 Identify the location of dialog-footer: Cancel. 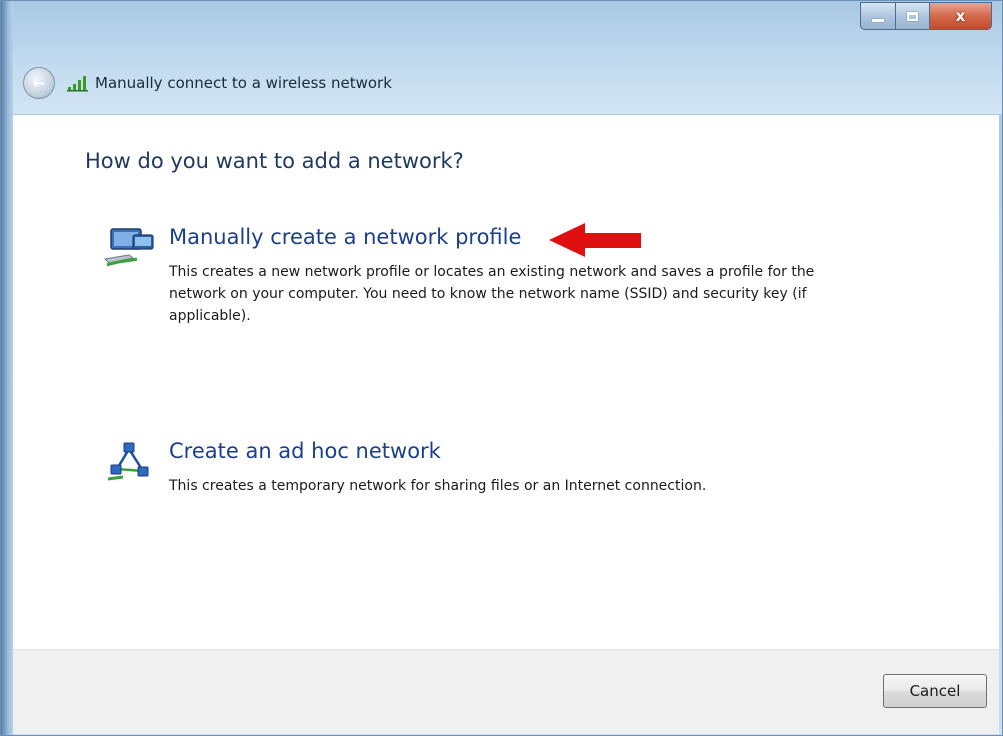
(506, 691).